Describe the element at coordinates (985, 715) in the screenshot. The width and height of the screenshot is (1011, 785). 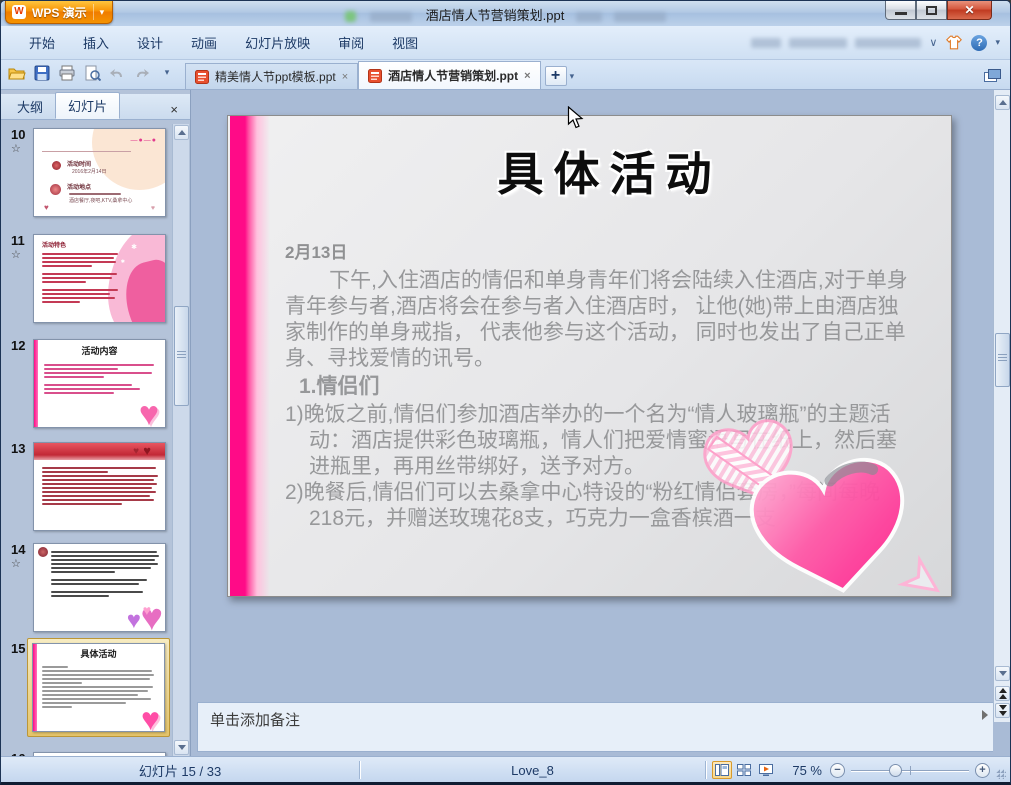
I see `notes-expand-icon` at that location.